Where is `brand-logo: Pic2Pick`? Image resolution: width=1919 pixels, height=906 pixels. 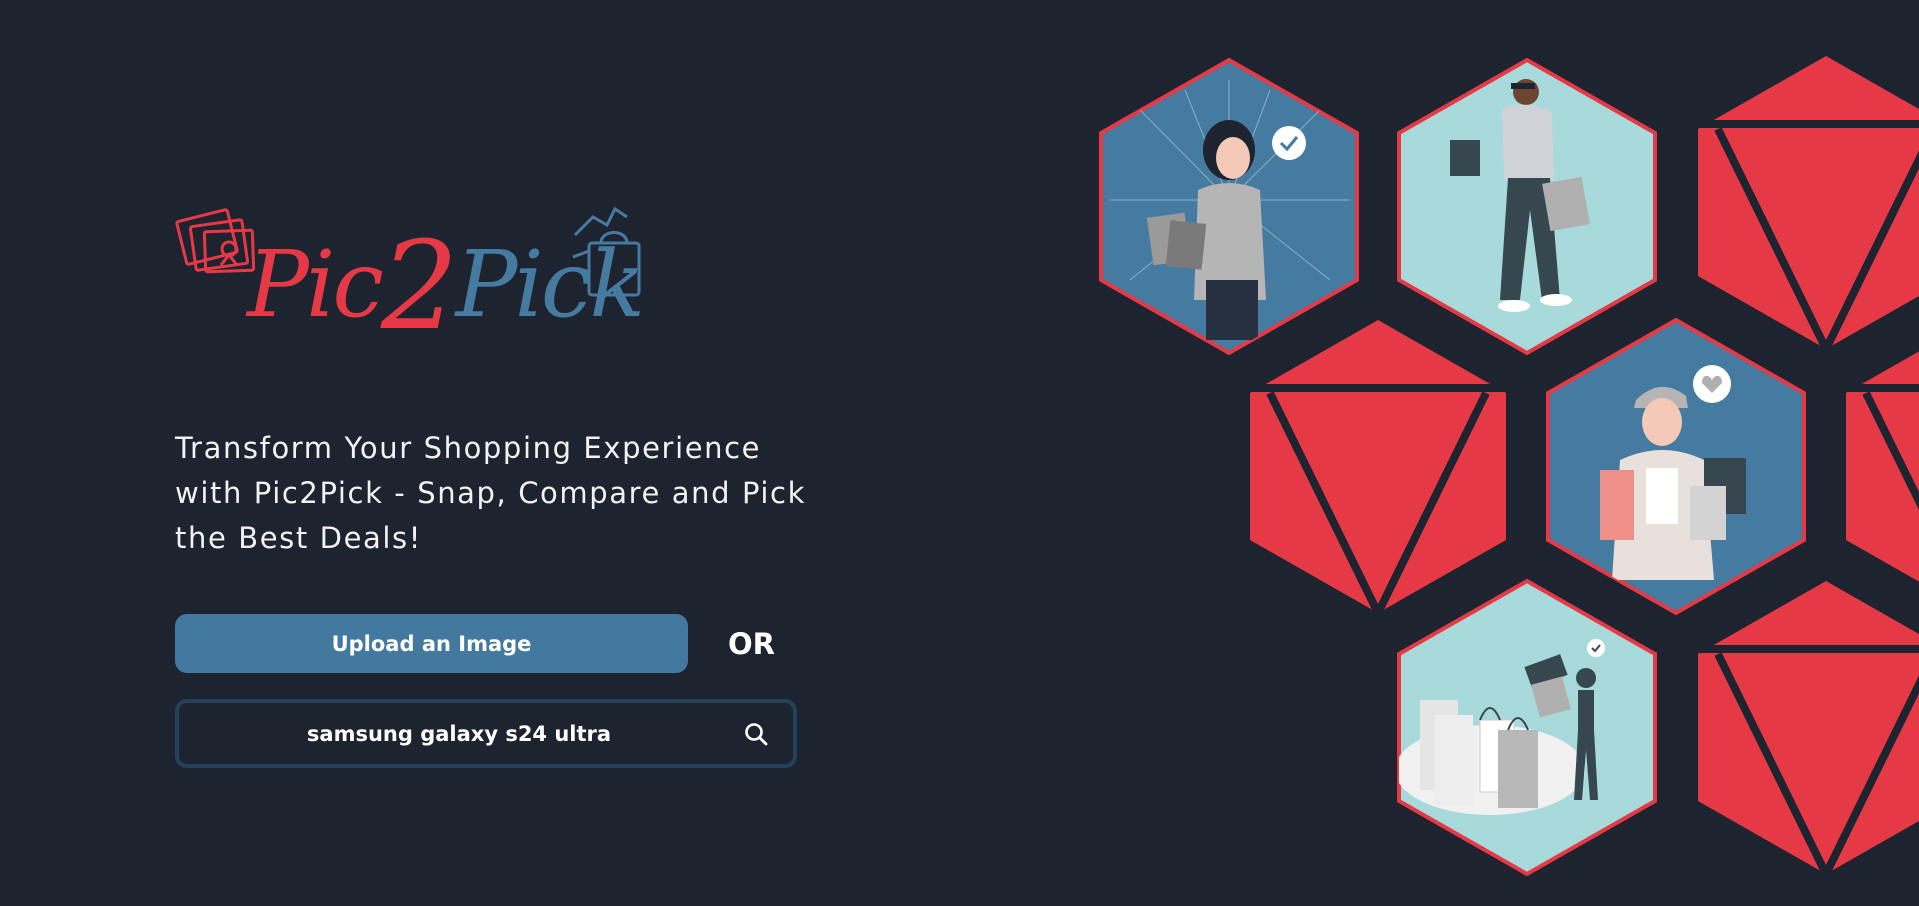 brand-logo: Pic2Pick is located at coordinates (410, 271).